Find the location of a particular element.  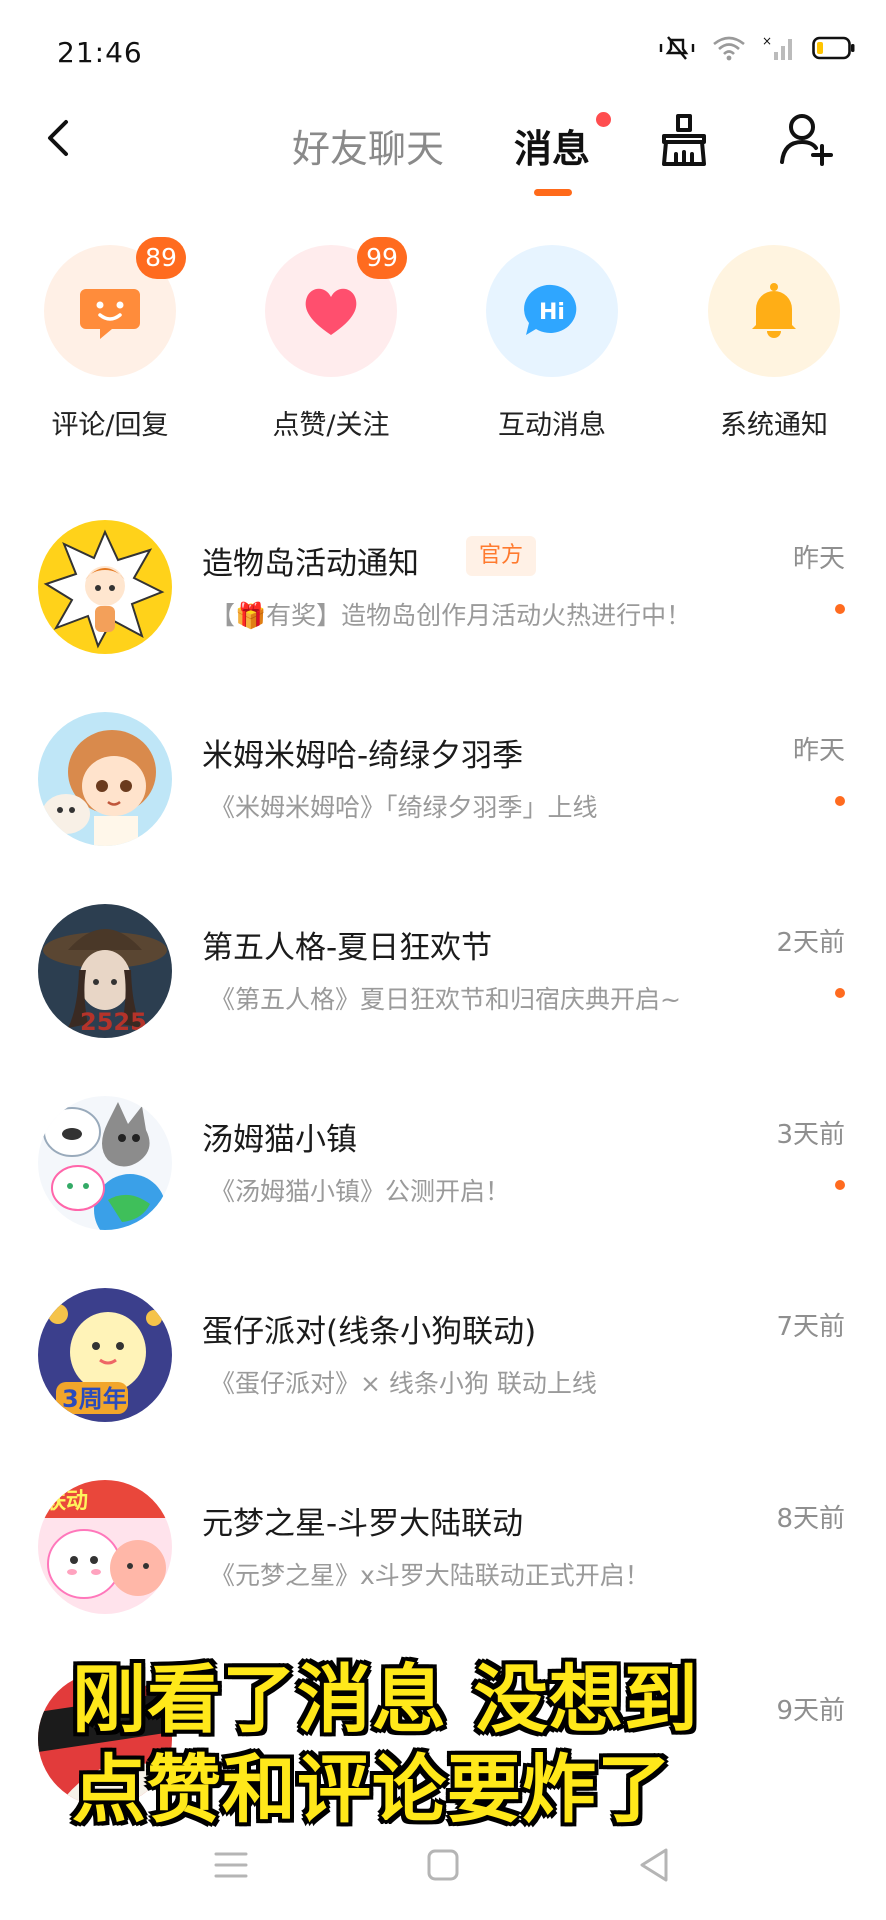

bell-icon is located at coordinates (774, 310).